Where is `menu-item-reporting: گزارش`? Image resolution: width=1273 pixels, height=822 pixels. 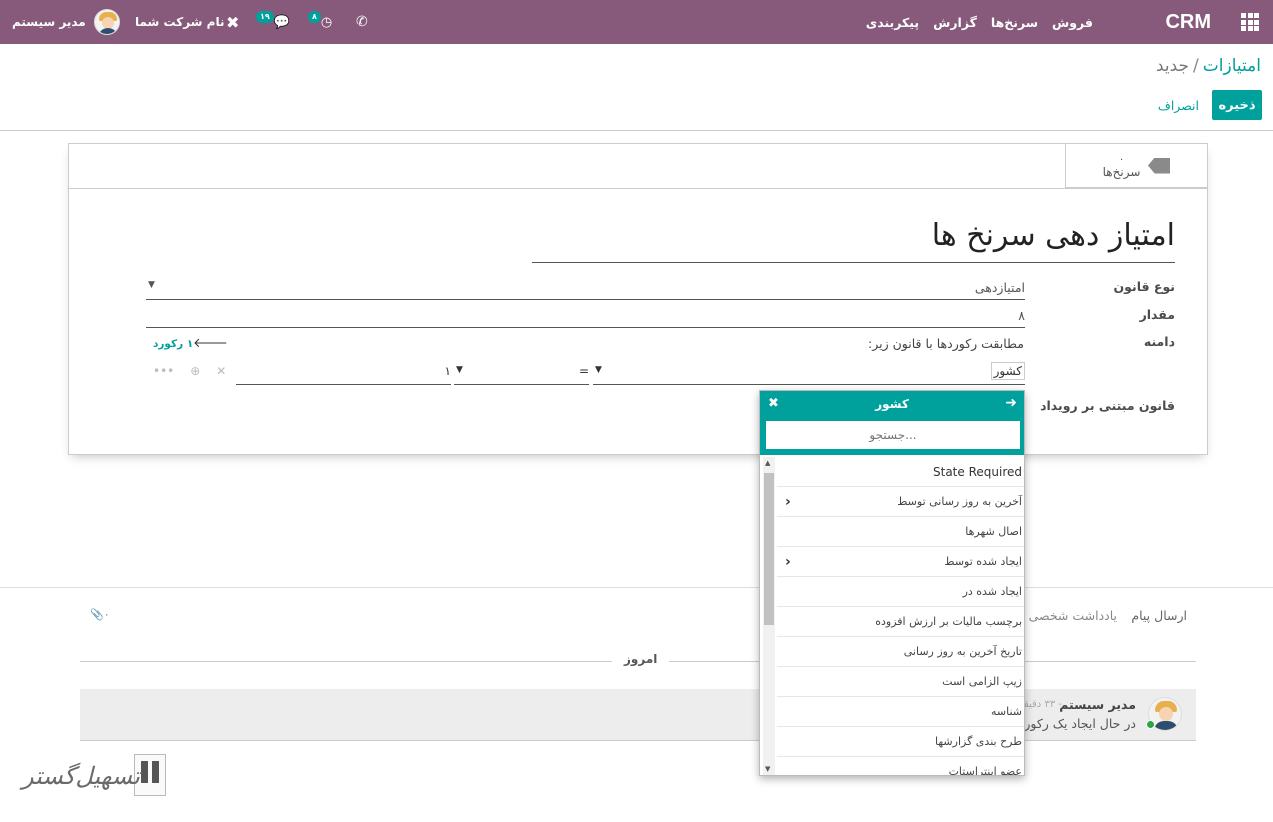
menu-item-reporting: گزارش is located at coordinates (955, 22).